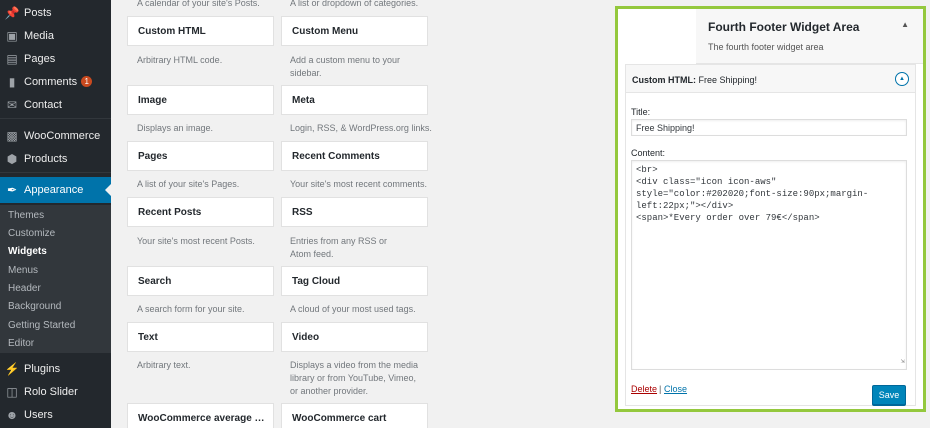  What do you see at coordinates (728, 80) in the screenshot?
I see `widget-instance-title: Free Shipping!` at bounding box center [728, 80].